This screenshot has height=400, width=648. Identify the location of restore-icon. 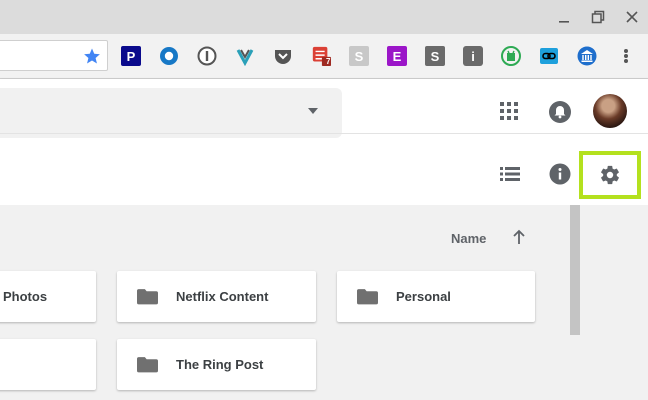
(598, 17).